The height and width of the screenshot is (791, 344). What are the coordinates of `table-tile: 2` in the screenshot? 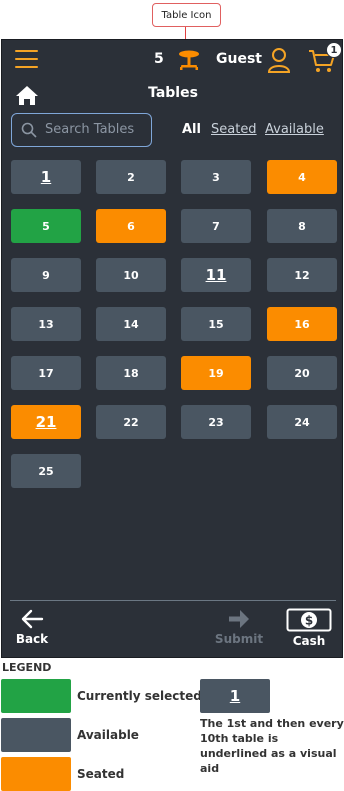 It's located at (131, 177).